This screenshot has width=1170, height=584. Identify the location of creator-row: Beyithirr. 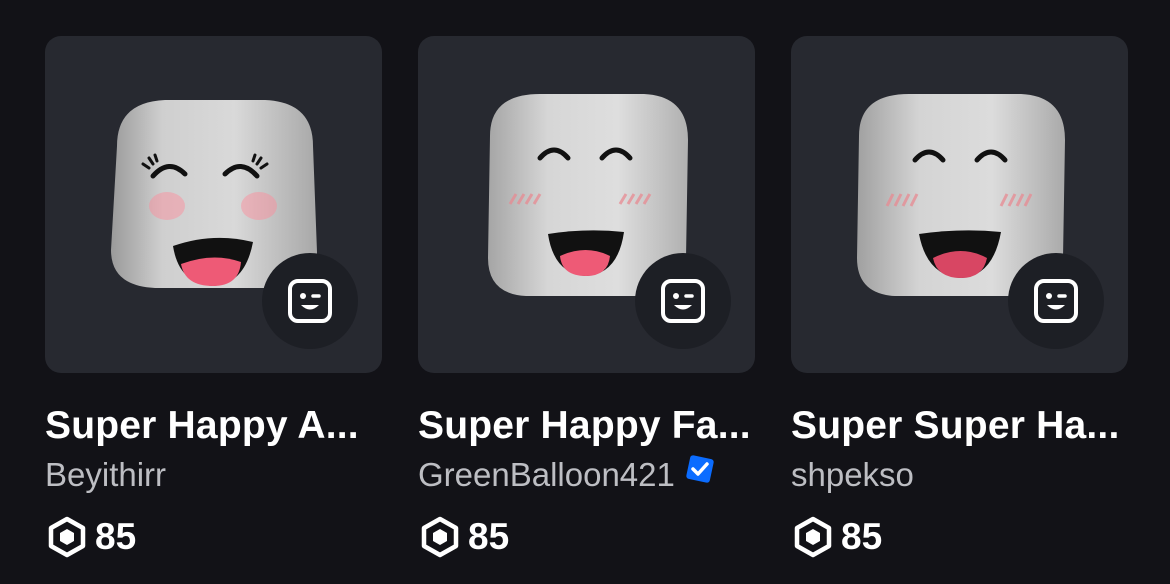
(213, 475).